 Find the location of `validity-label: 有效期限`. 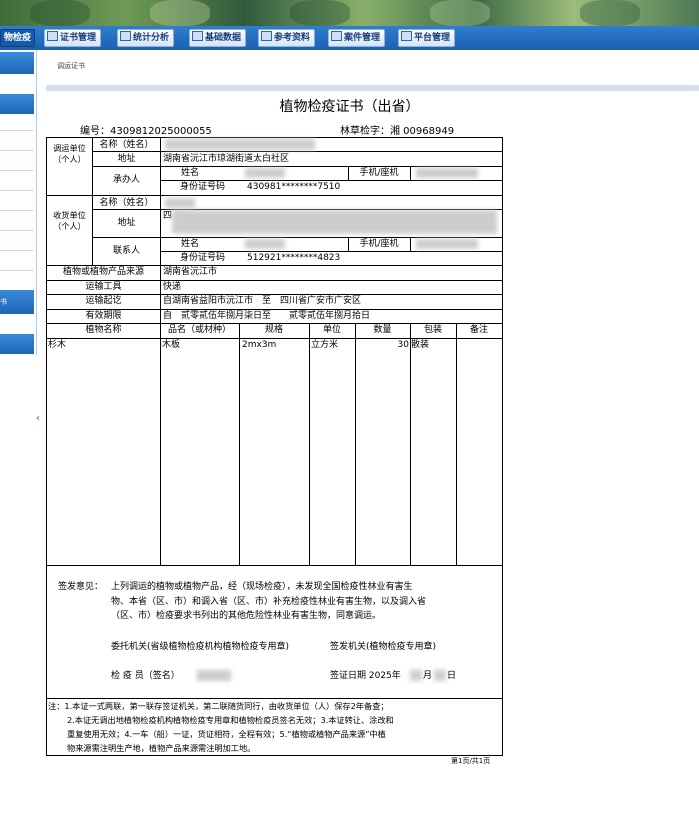

validity-label: 有效期限 is located at coordinates (103, 316).